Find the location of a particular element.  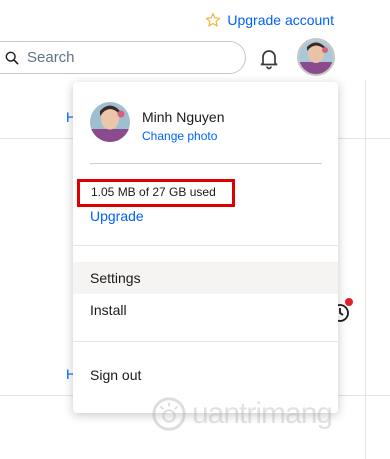

account-avatar-button is located at coordinates (316, 57).